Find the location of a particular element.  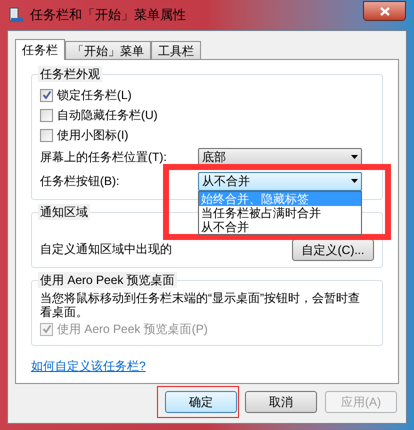

group-title: 使用 Aero Peek 预览桌面 is located at coordinates (107, 280).